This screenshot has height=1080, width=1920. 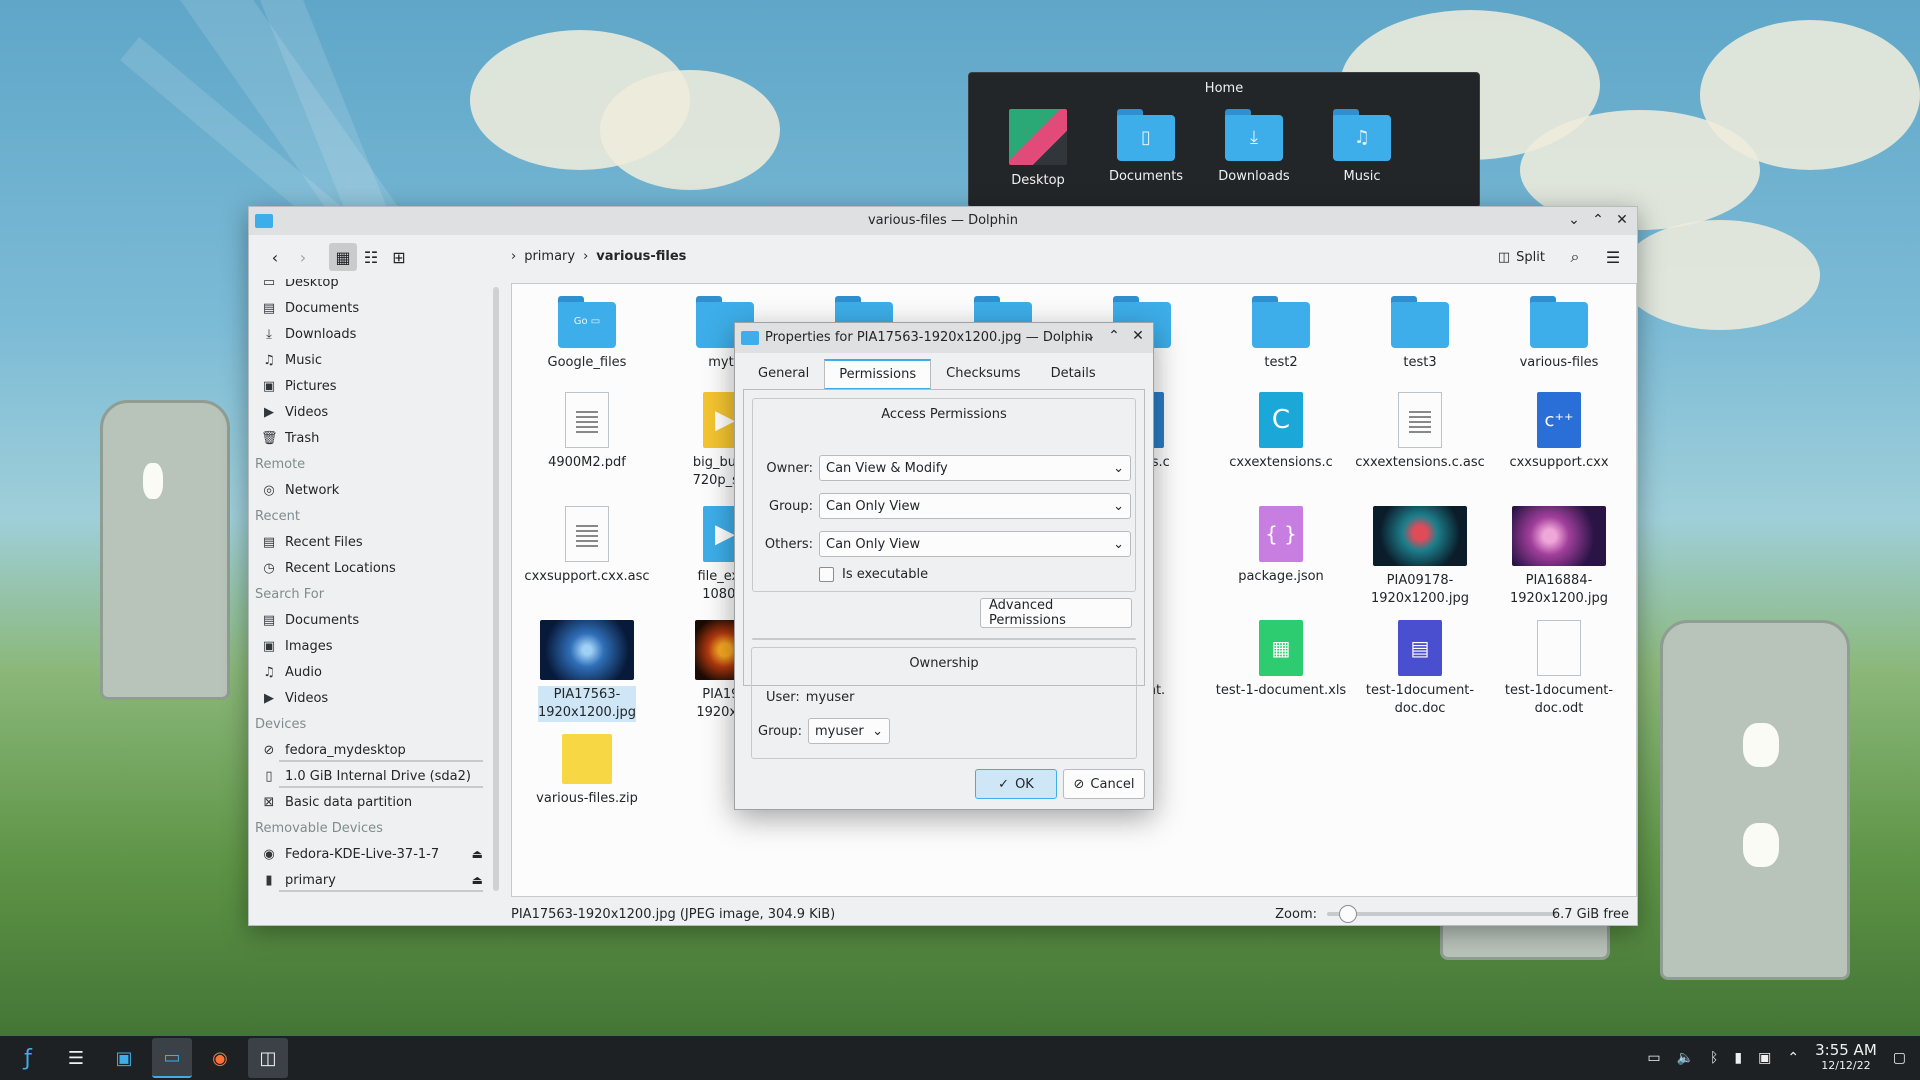 I want to click on sidebar-item-basic-data-partition: ⊠ Basic data partition, so click(x=371, y=802).